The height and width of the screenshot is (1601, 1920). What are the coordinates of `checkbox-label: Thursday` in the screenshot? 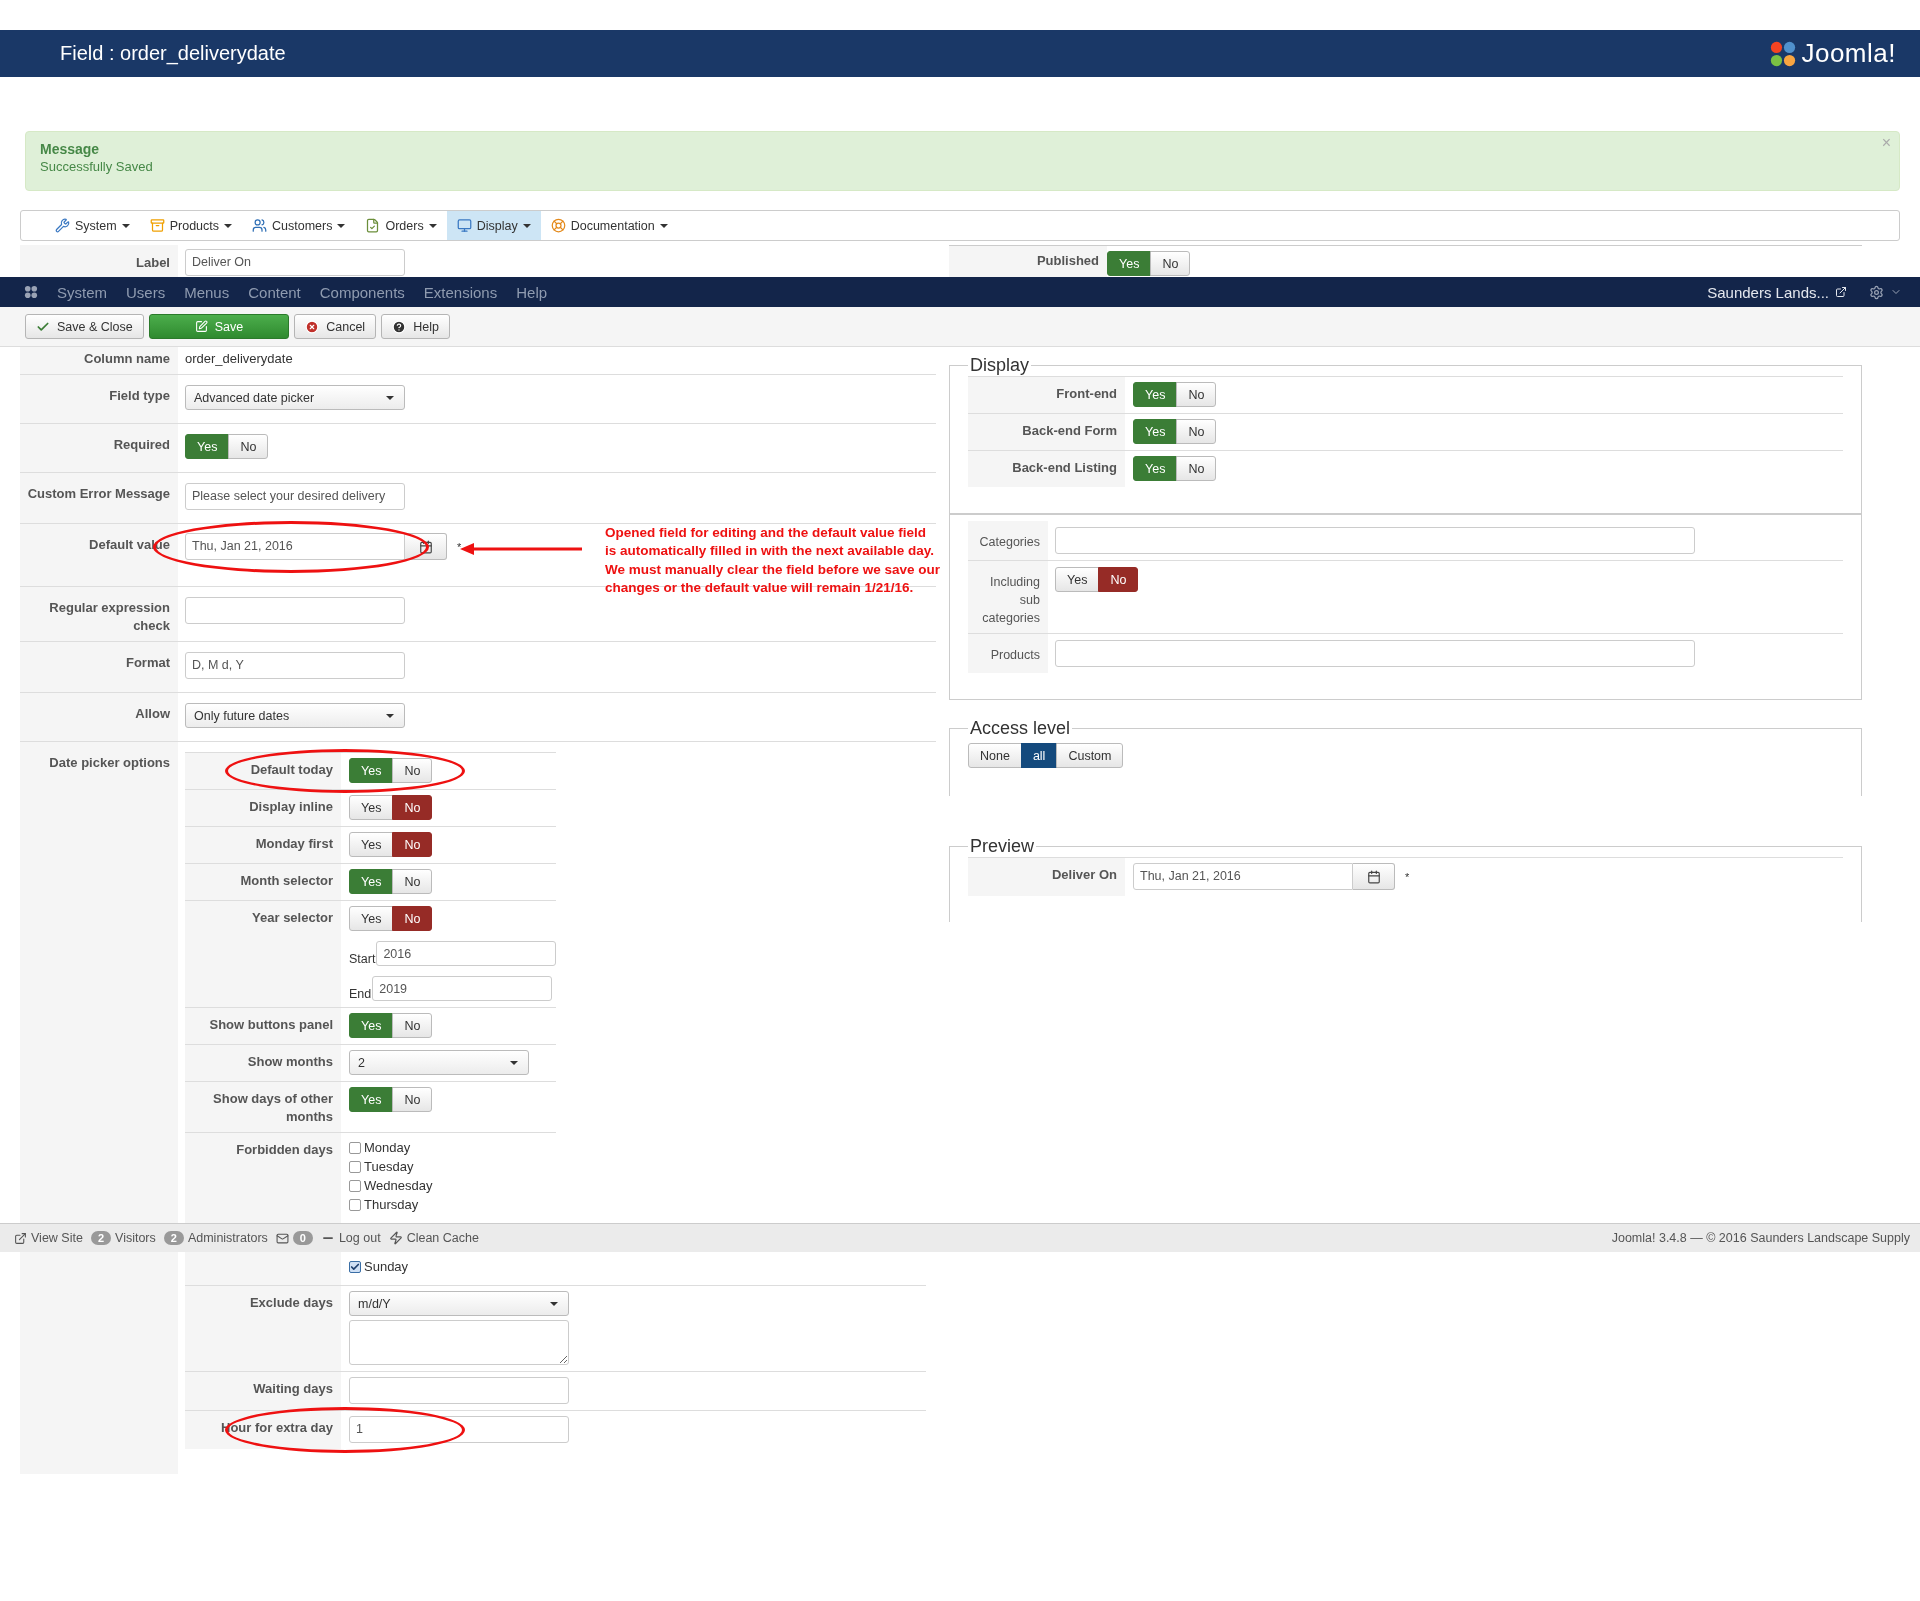 It's located at (391, 1204).